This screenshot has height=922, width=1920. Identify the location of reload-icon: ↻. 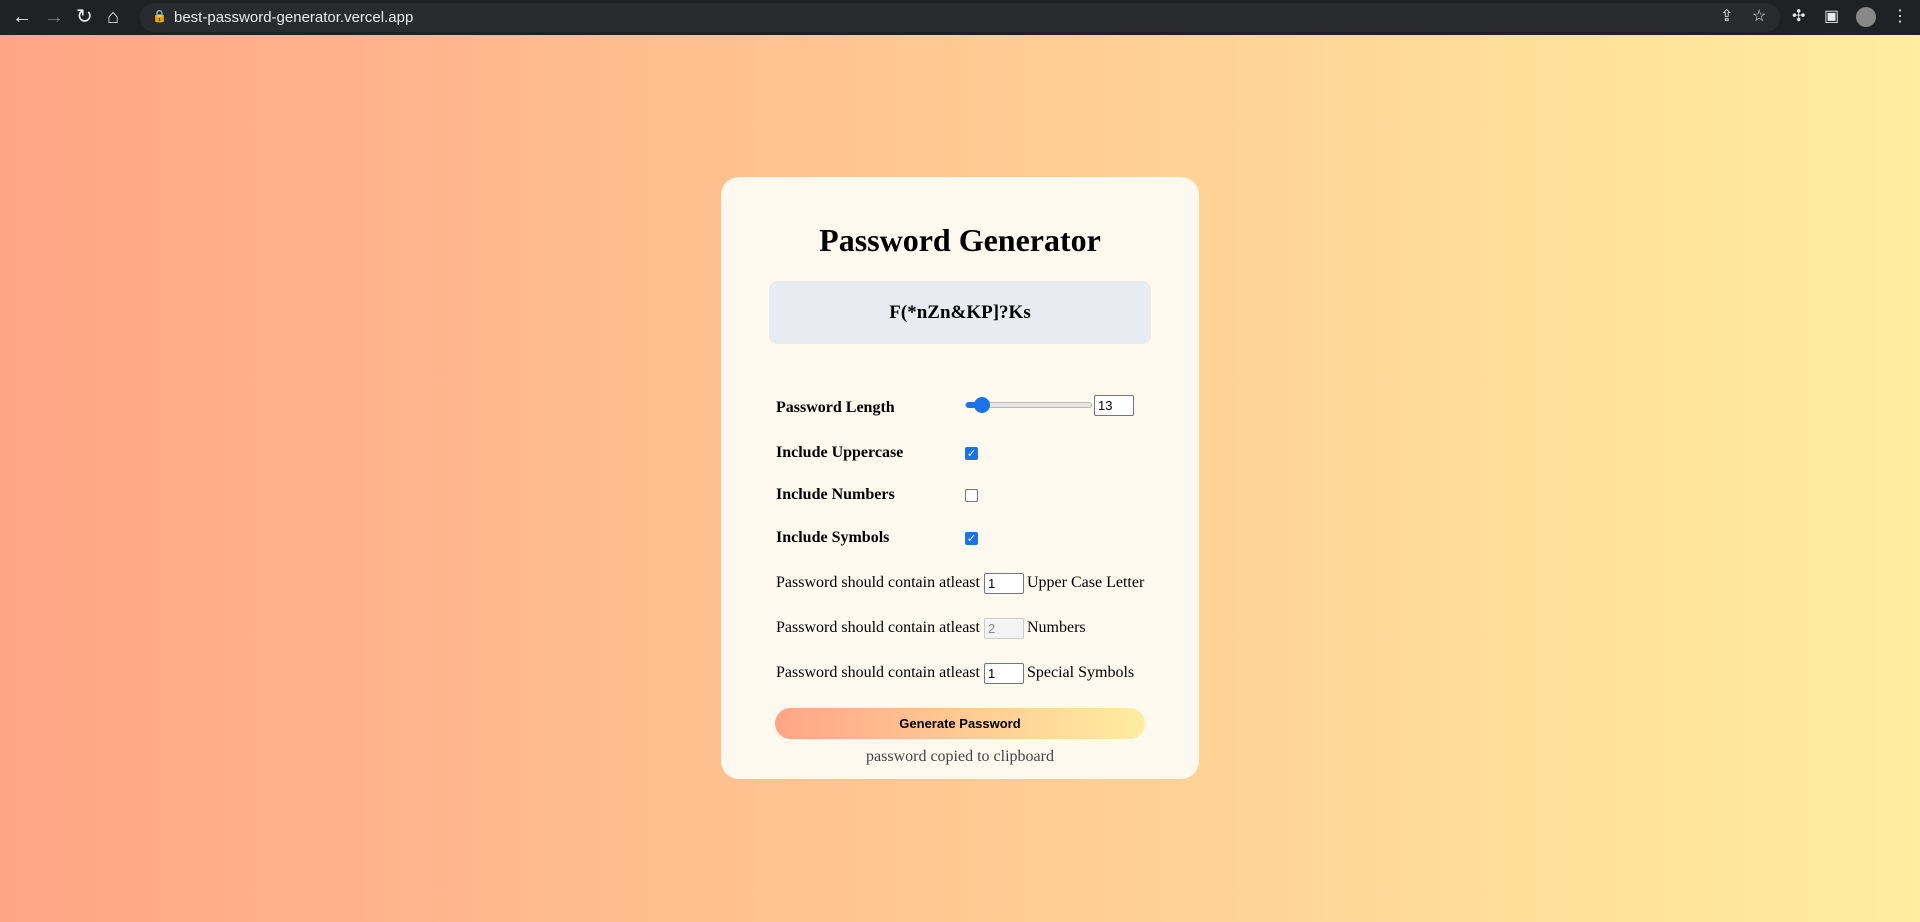
(84, 17).